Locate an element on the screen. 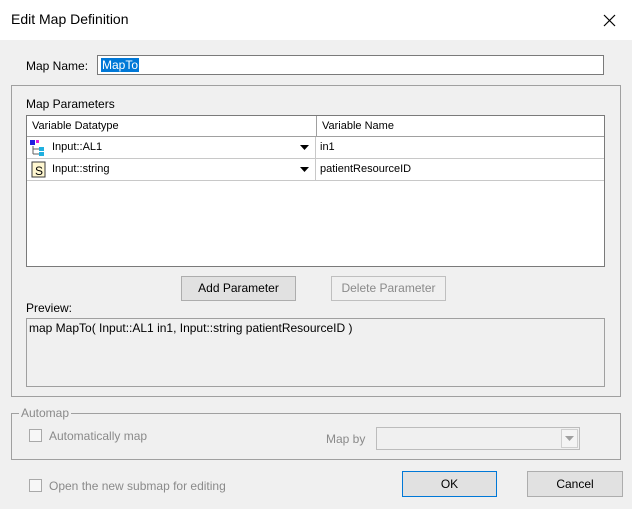 Image resolution: width=632 pixels, height=509 pixels. open-submap-checkbox is located at coordinates (35, 485).